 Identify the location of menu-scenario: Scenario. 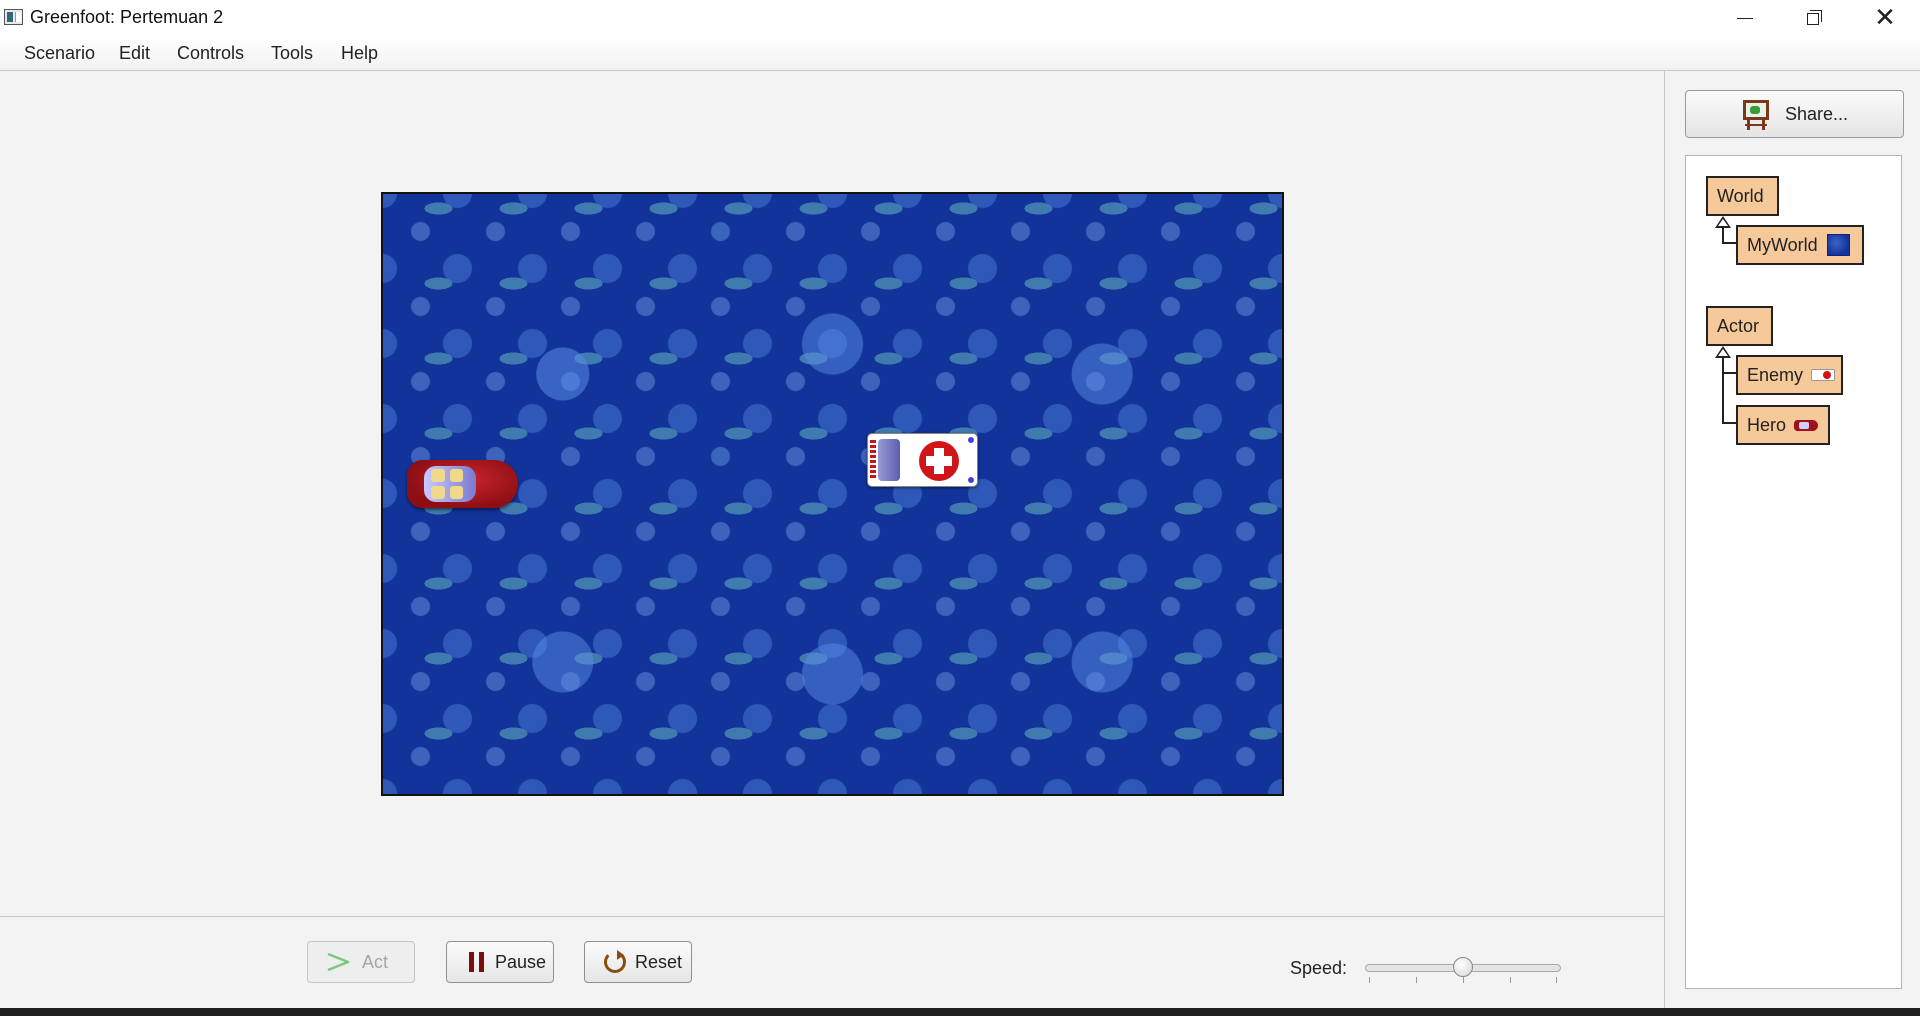
(59, 53).